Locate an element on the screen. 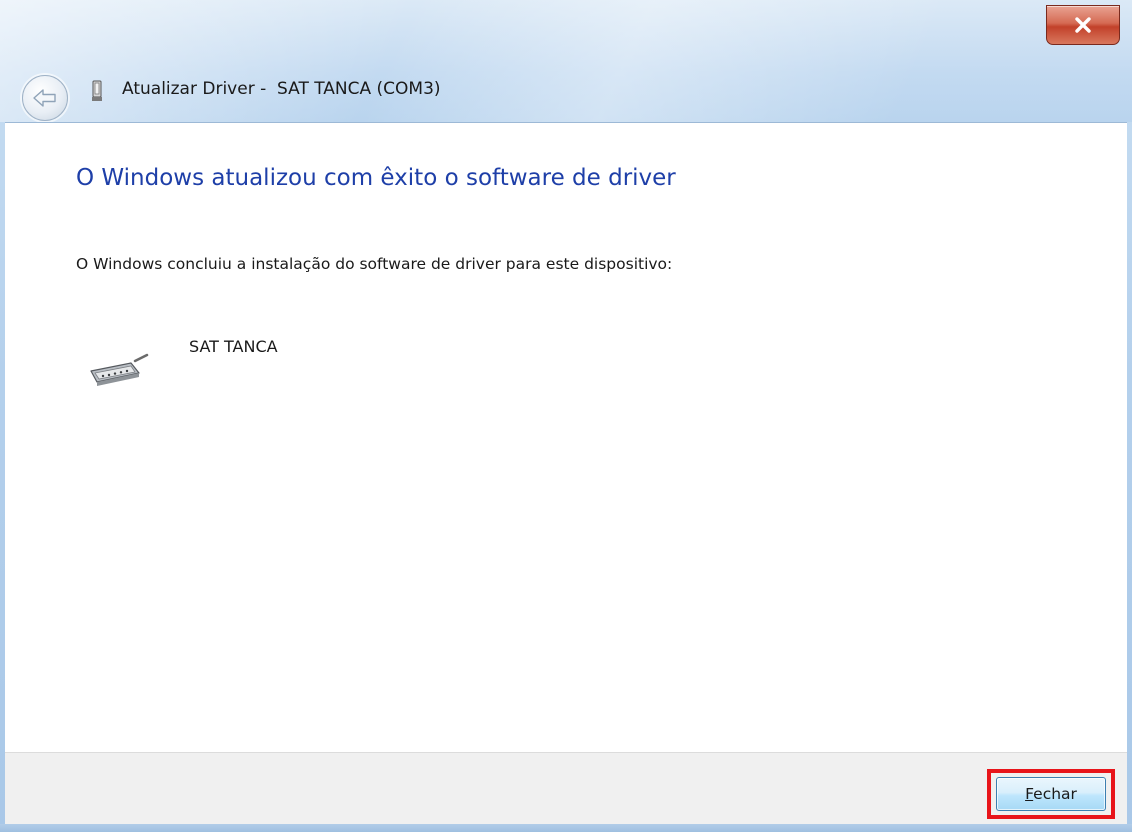 The width and height of the screenshot is (1132, 832). navigation-bar: Atualizar Driver - SAT TANCA (COM3) is located at coordinates (566, 90).